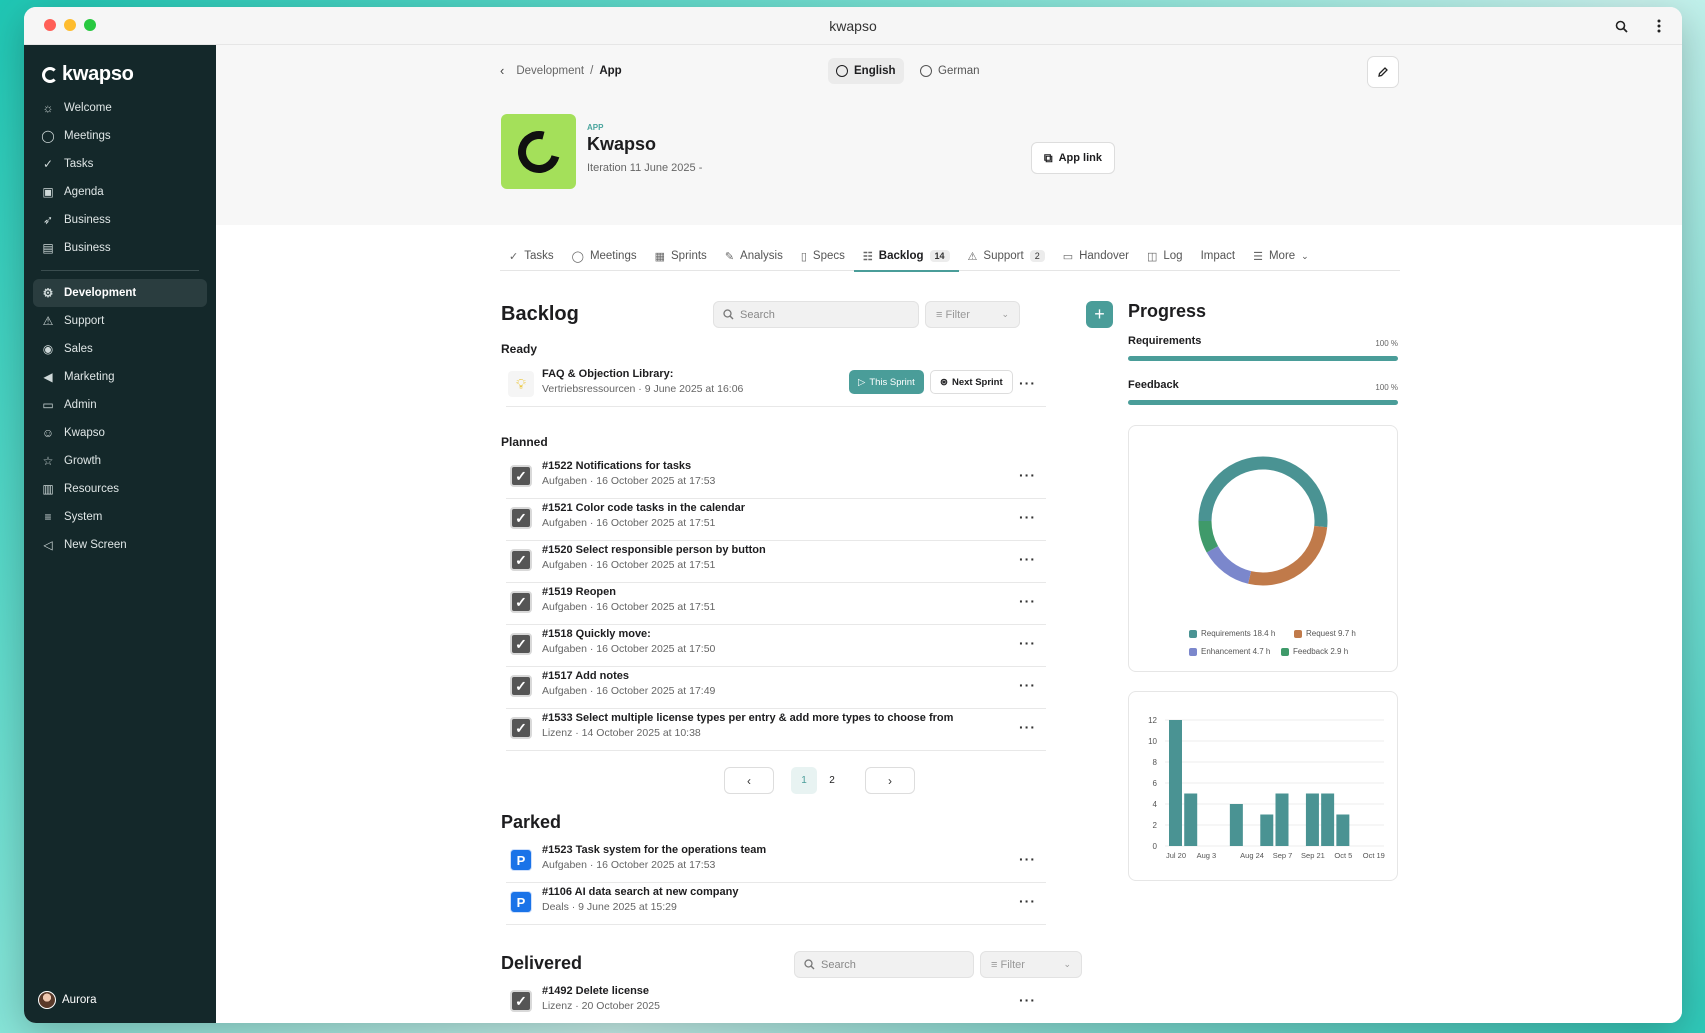  What do you see at coordinates (120, 164) in the screenshot?
I see `sidebar-item-tasks: ✓ Tasks` at bounding box center [120, 164].